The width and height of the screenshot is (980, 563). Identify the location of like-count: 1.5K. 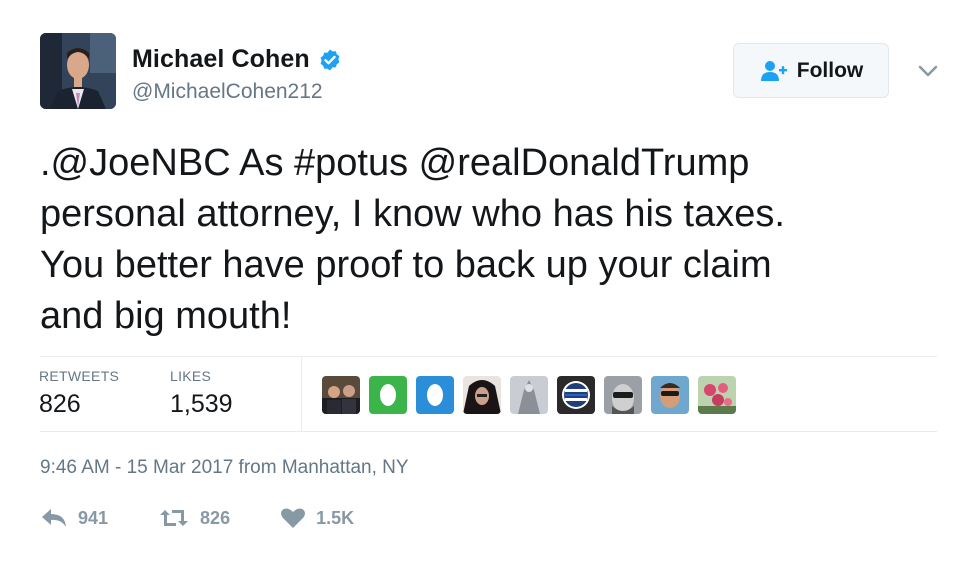
(335, 517).